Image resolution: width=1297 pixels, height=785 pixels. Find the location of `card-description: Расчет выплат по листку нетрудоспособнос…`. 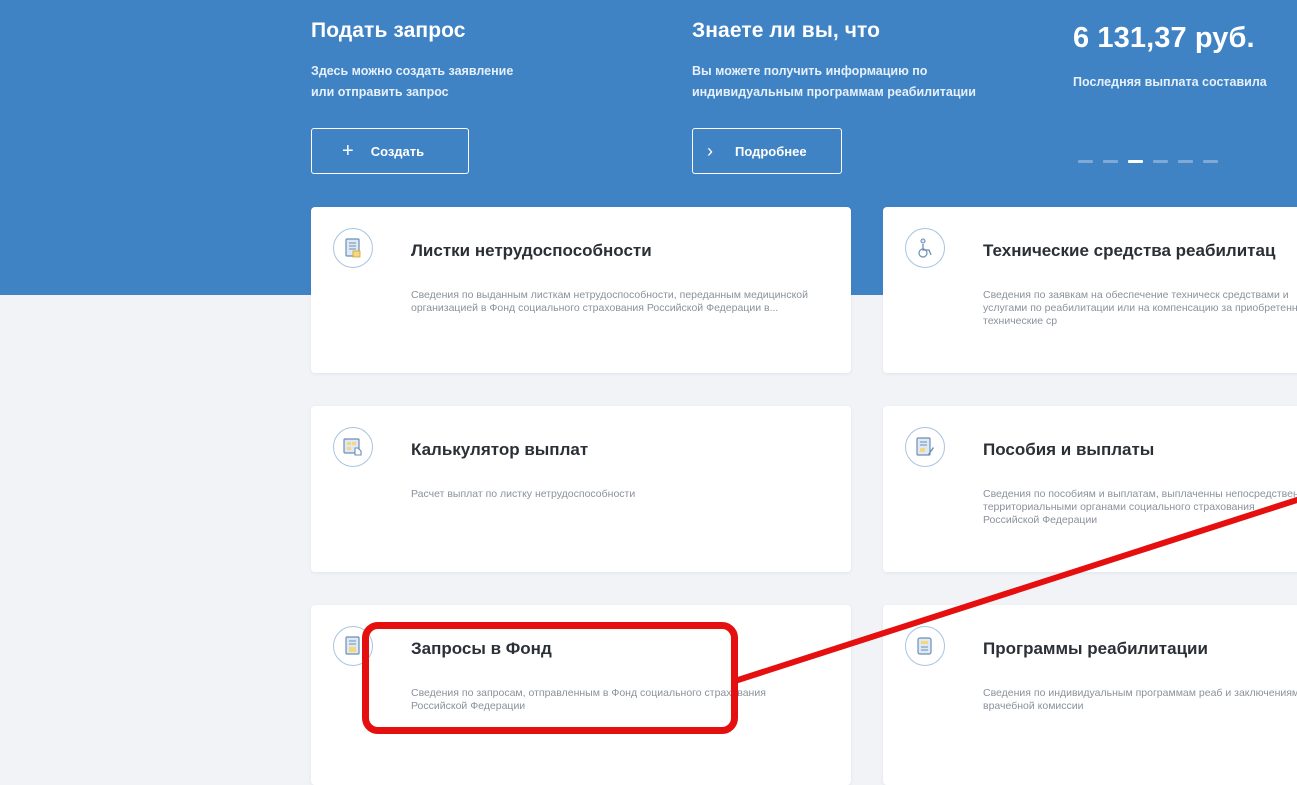

card-description: Расчет выплат по листку нетрудоспособнос… is located at coordinates (523, 494).